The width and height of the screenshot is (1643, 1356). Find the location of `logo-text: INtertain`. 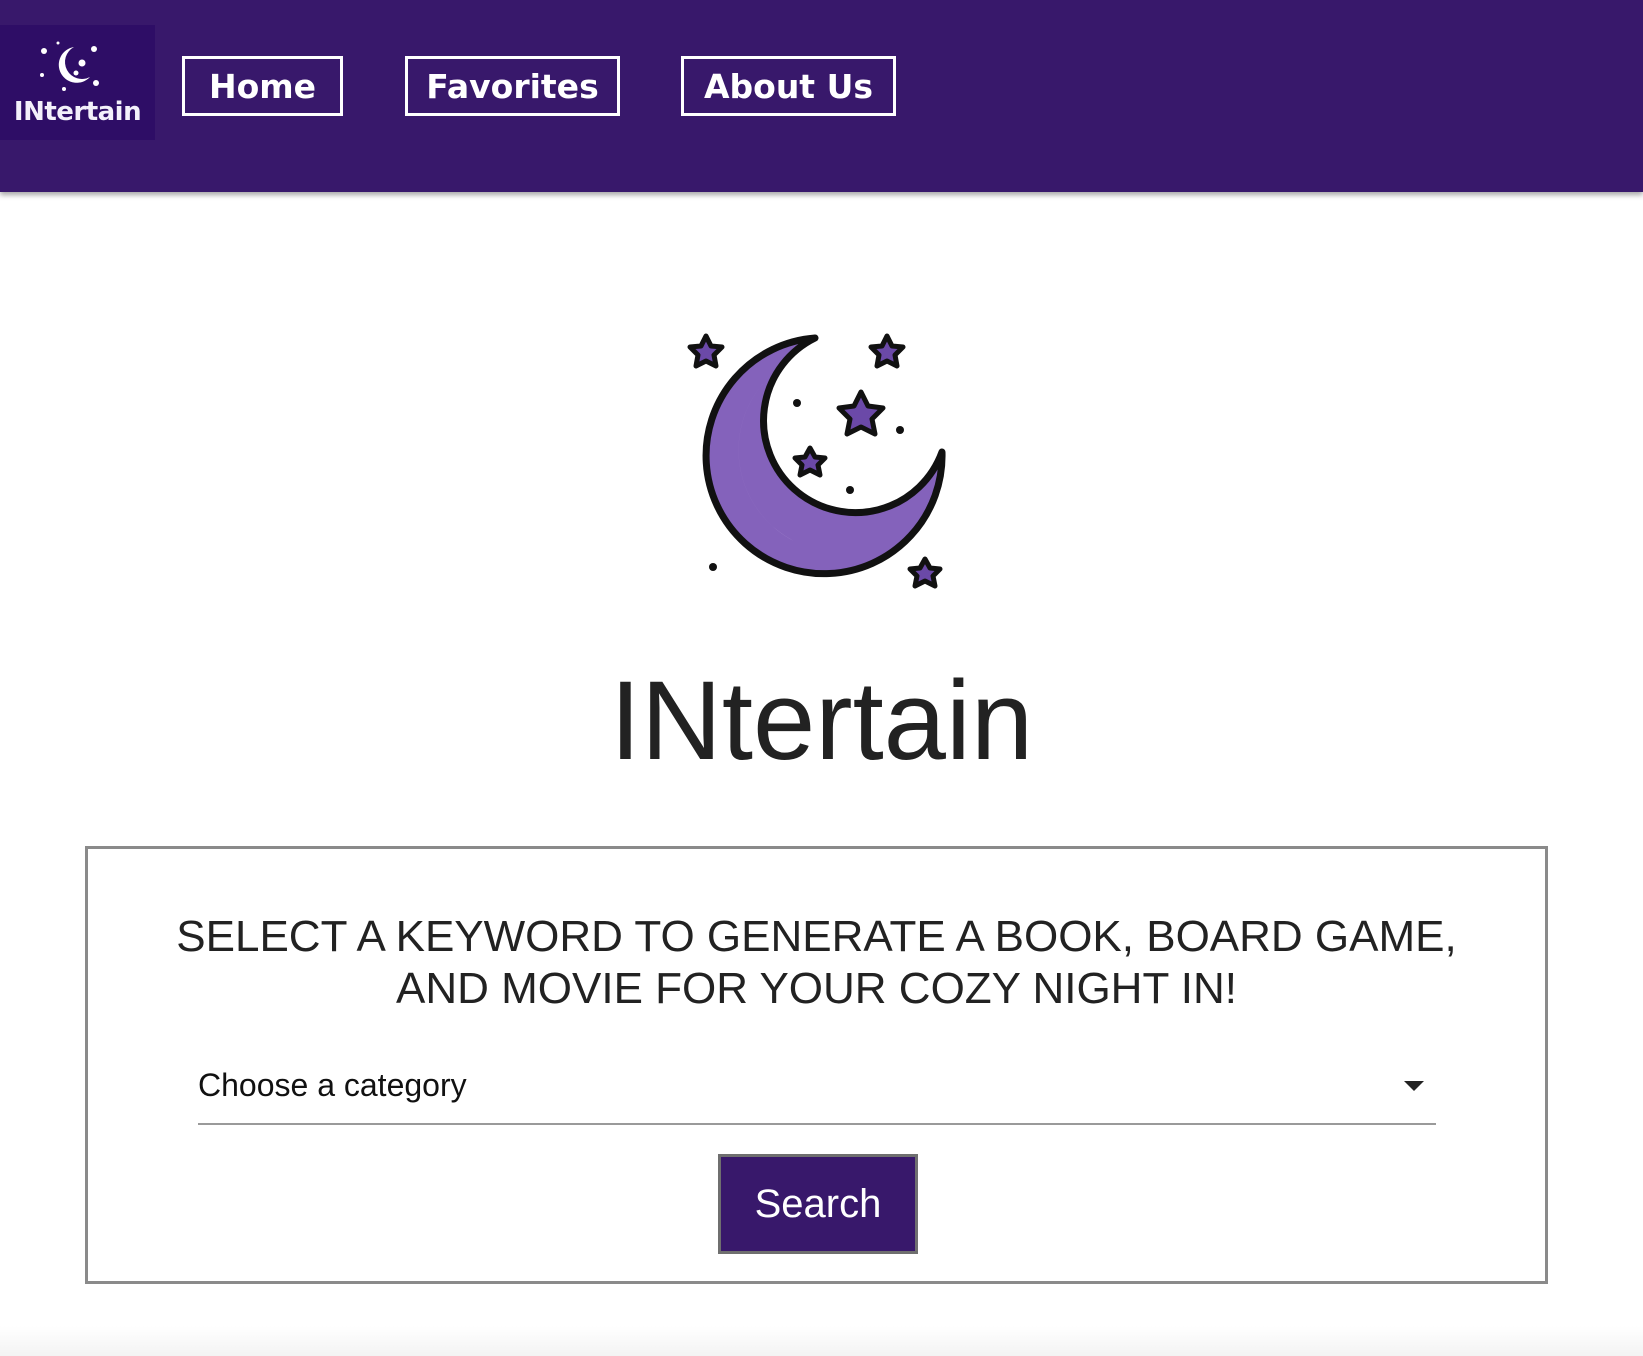

logo-text: INtertain is located at coordinates (77, 112).